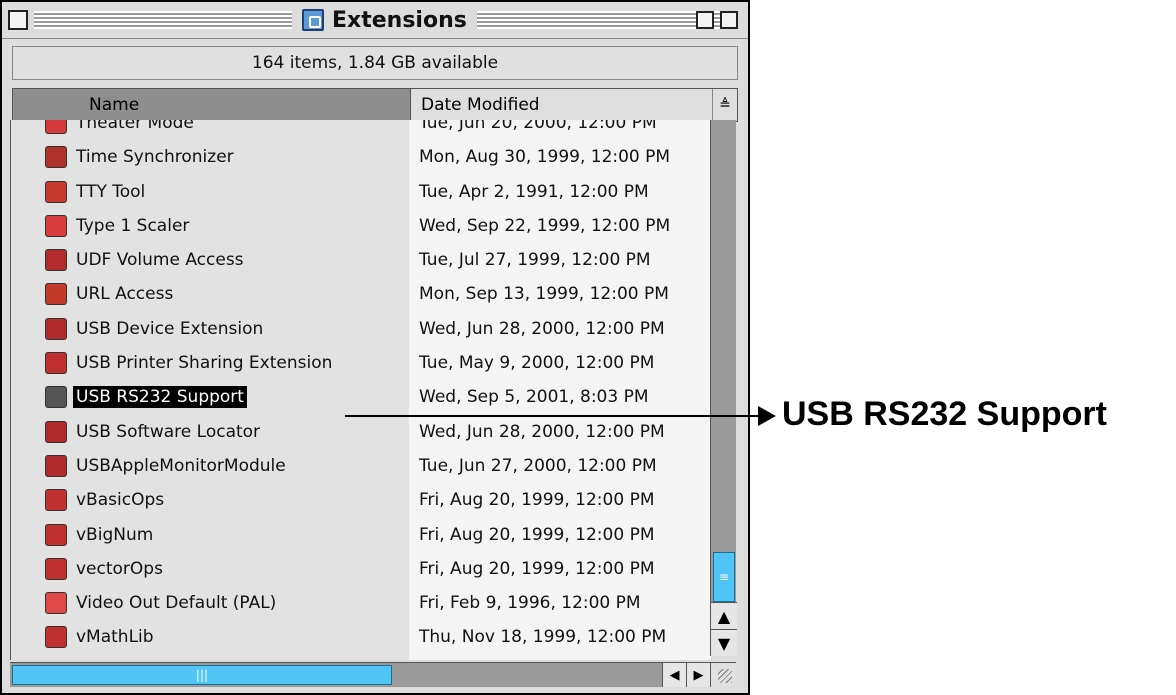 This screenshot has width=1176, height=695. Describe the element at coordinates (168, 432) in the screenshot. I see `item-name: USB Software Locator` at that location.